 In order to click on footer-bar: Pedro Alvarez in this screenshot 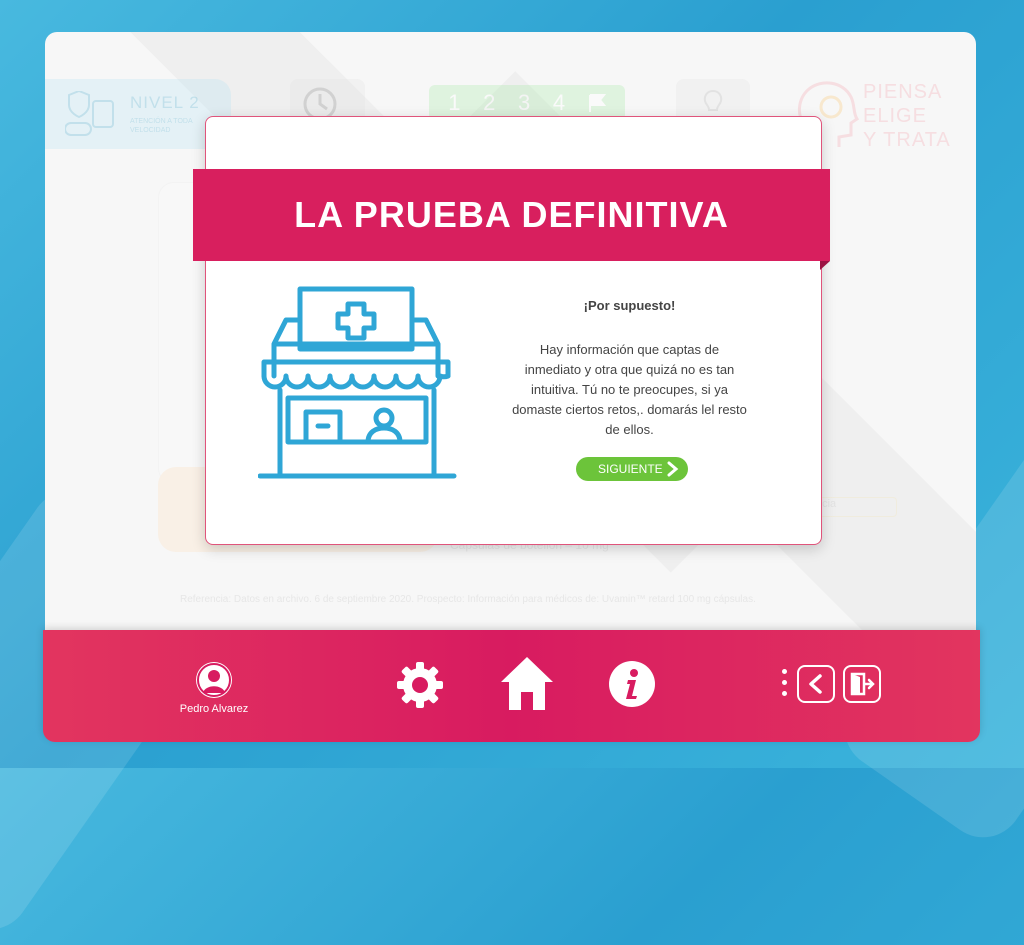, I will do `click(511, 686)`.